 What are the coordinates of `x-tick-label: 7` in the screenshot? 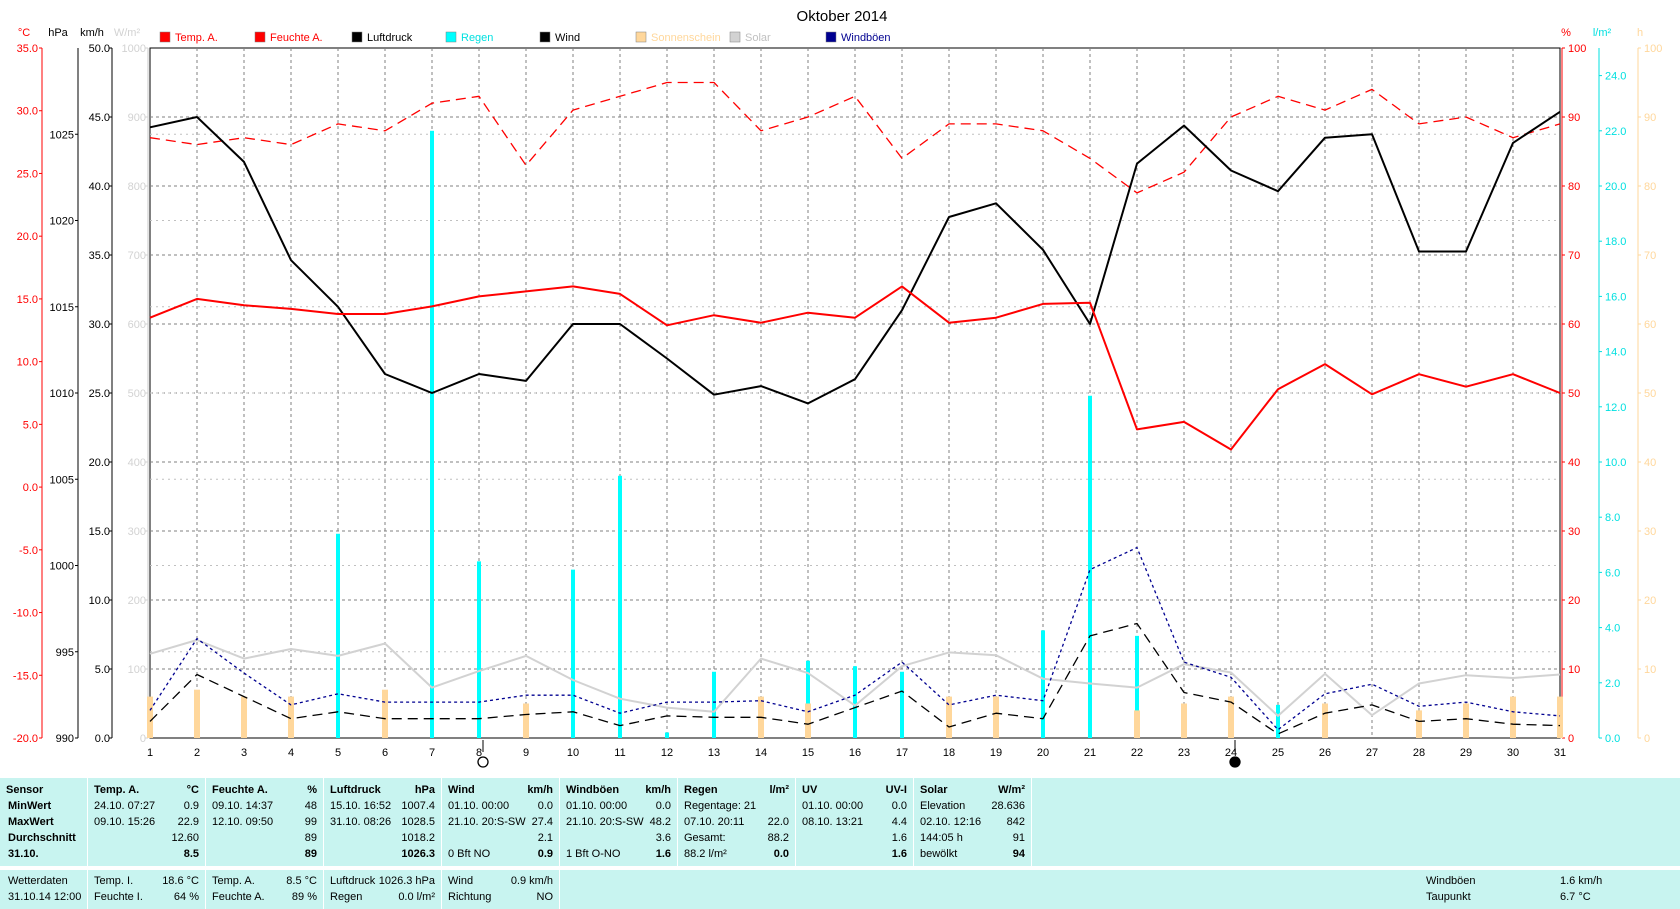 It's located at (432, 753).